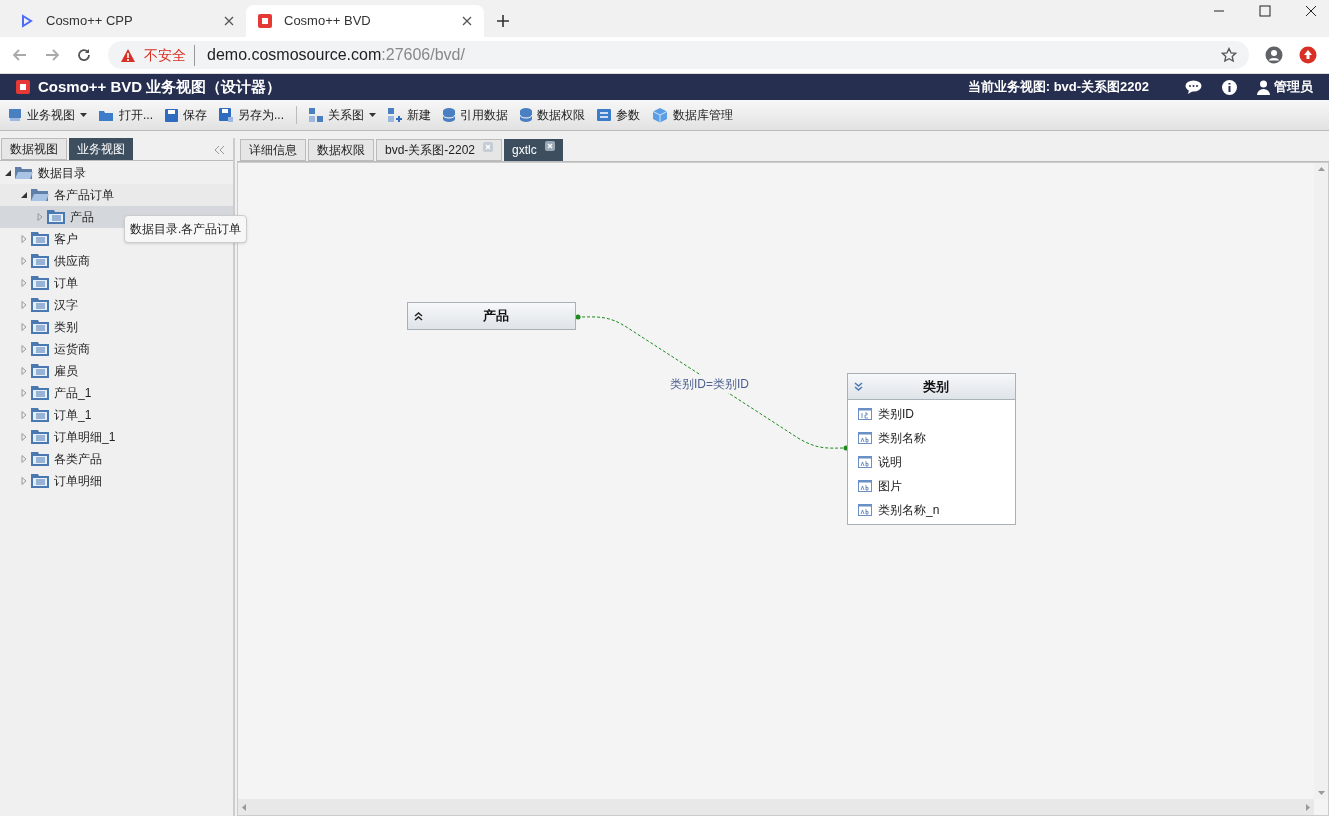 This screenshot has height=816, width=1329. Describe the element at coordinates (244, 807) in the screenshot. I see `scroll-left-icon` at that location.